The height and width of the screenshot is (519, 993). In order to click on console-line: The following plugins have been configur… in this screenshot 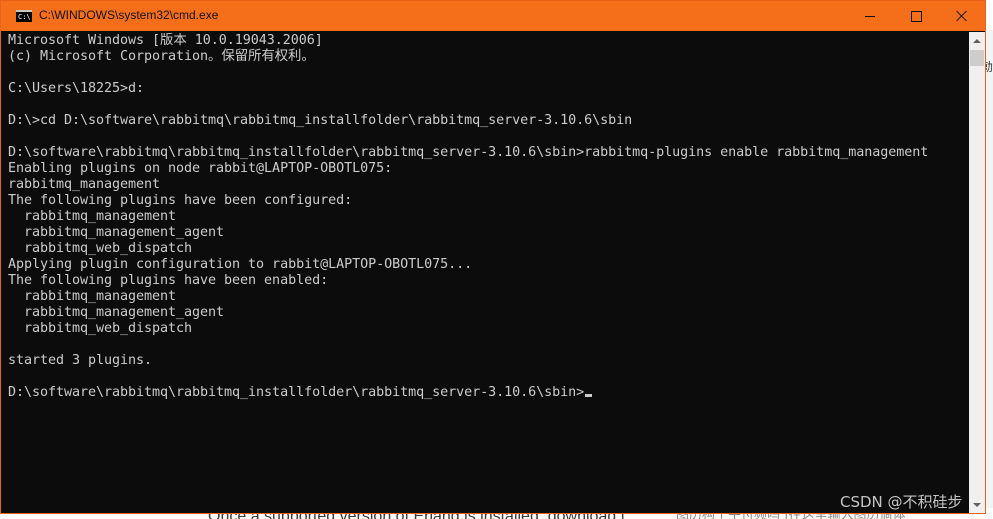, I will do `click(180, 200)`.